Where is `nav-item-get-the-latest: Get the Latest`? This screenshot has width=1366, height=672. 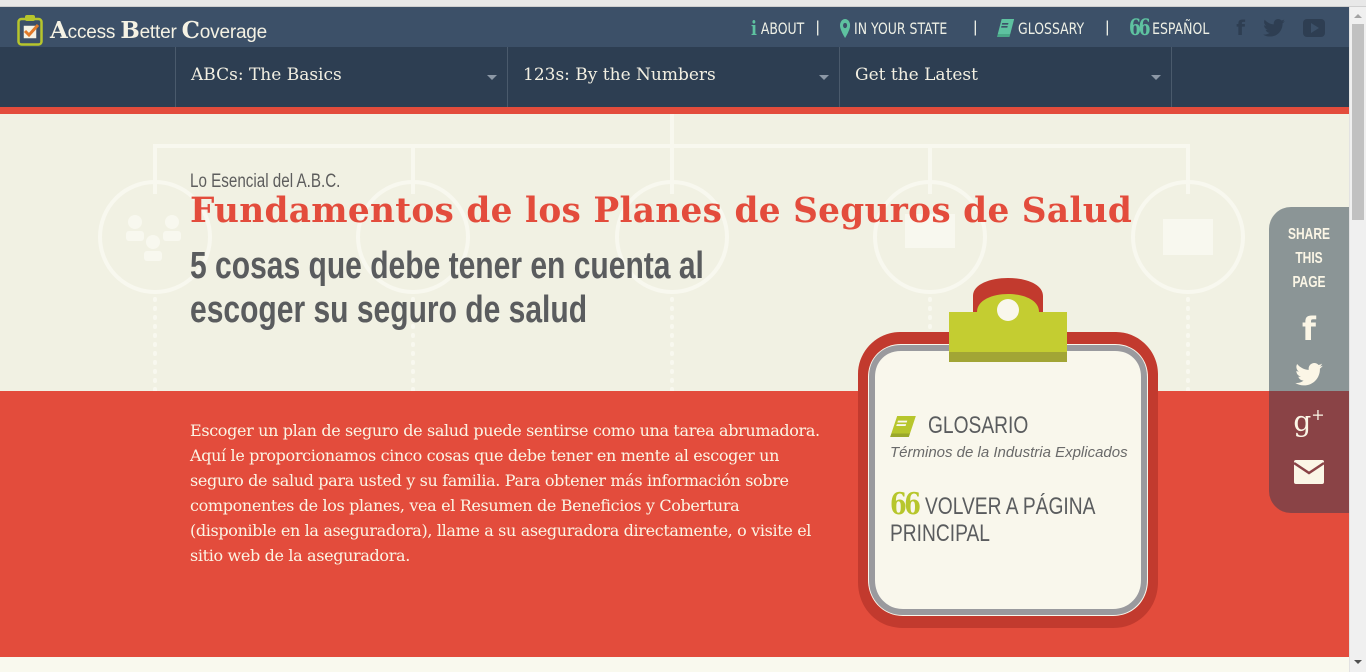
nav-item-get-the-latest: Get the Latest is located at coordinates (1005, 77).